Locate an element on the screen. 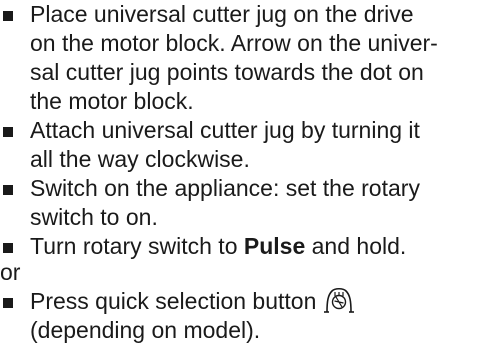 The width and height of the screenshot is (483, 345). step-line: switch to on. is located at coordinates (94, 217).